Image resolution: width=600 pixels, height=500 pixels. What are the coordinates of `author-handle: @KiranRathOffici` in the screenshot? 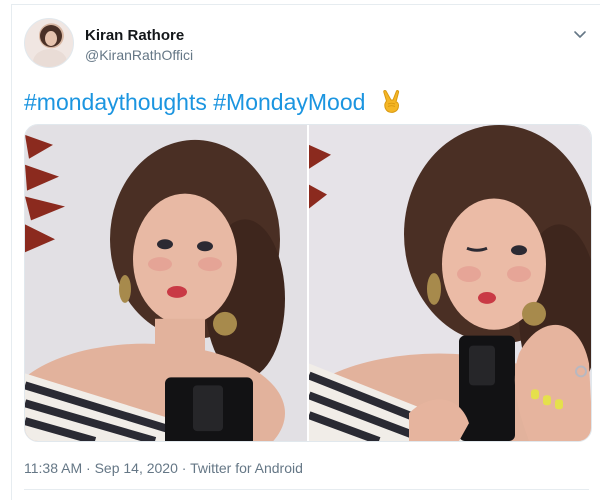 It's located at (139, 55).